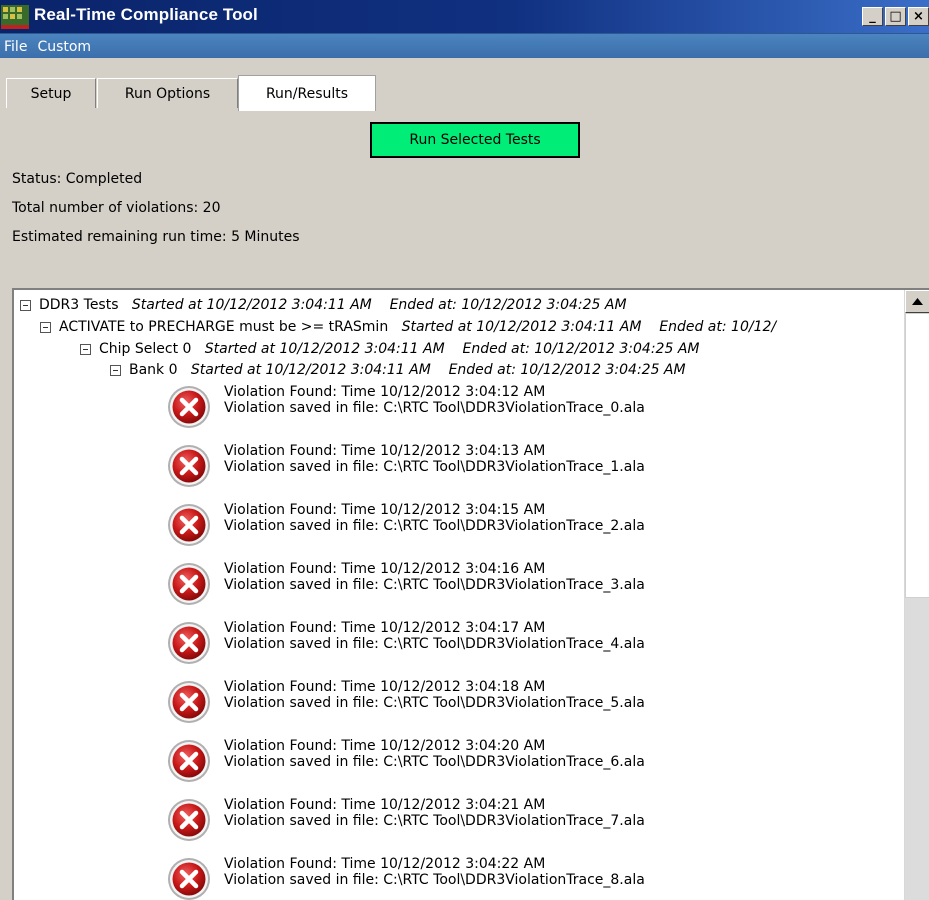 The image size is (929, 900). I want to click on tree-node-label: Chip Select 0, so click(145, 349).